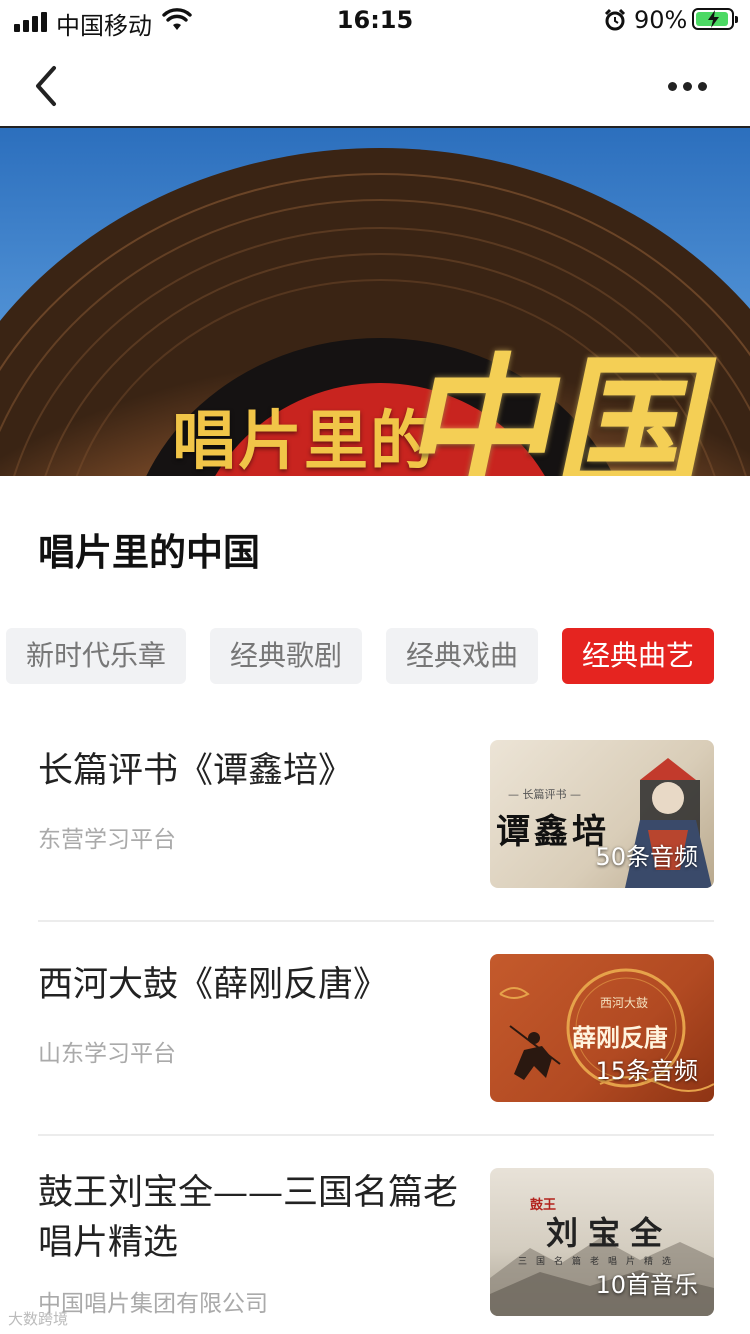 The image size is (750, 1334). What do you see at coordinates (286, 656) in the screenshot?
I see `tab-classic-opera: 经典歌剧` at bounding box center [286, 656].